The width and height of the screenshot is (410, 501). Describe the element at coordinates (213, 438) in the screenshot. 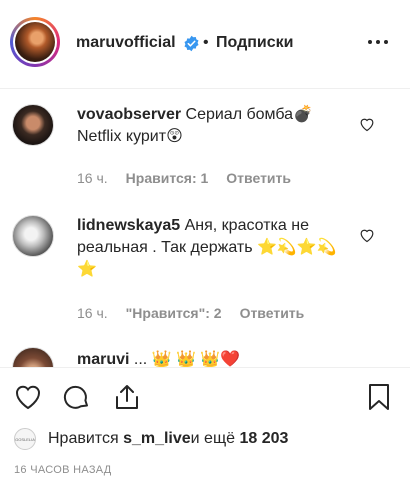

I see `likes-middle: и ещё` at that location.